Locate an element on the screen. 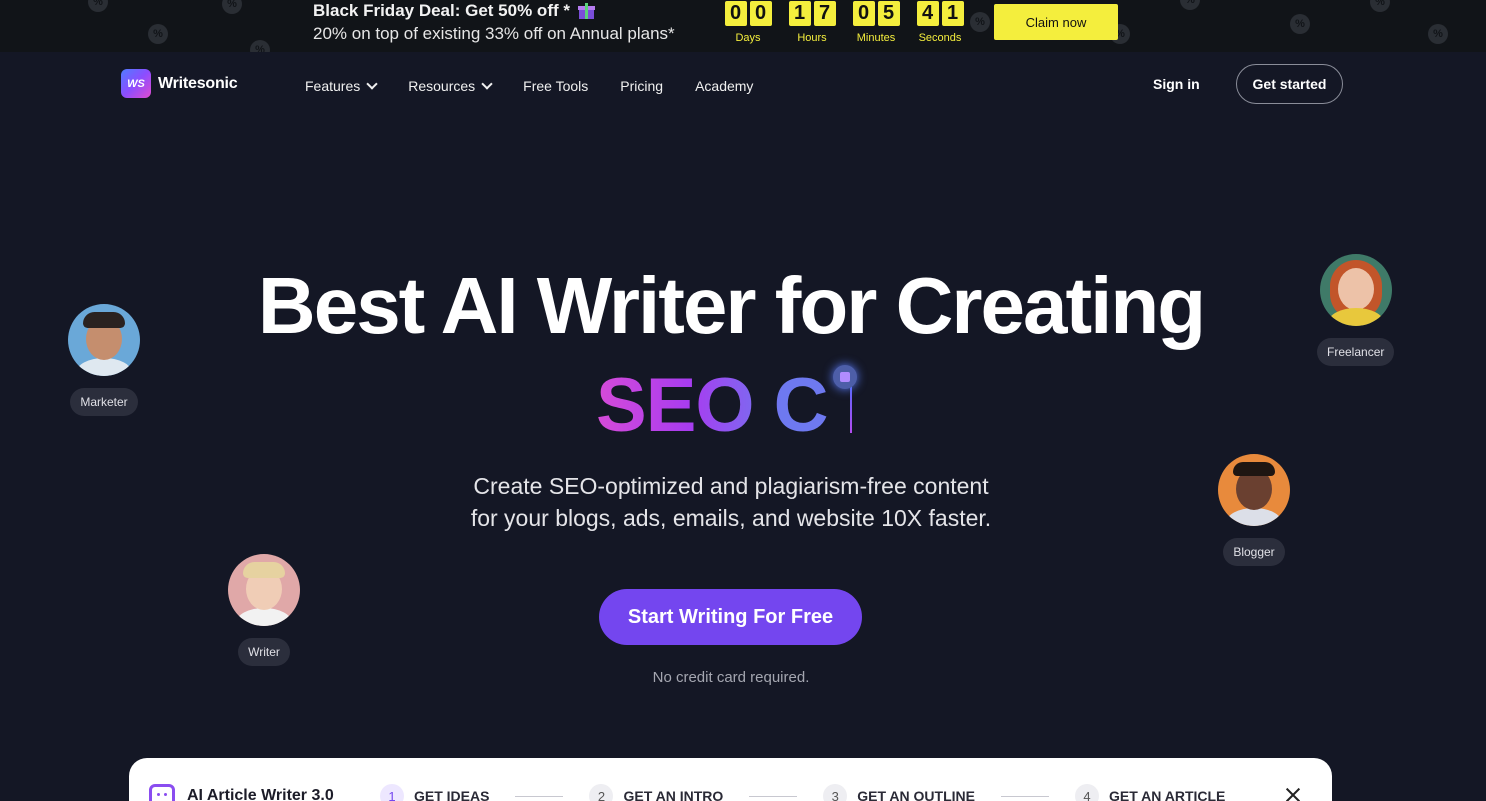 This screenshot has height=801, width=1486. typed-headline: SEO C is located at coordinates (724, 405).